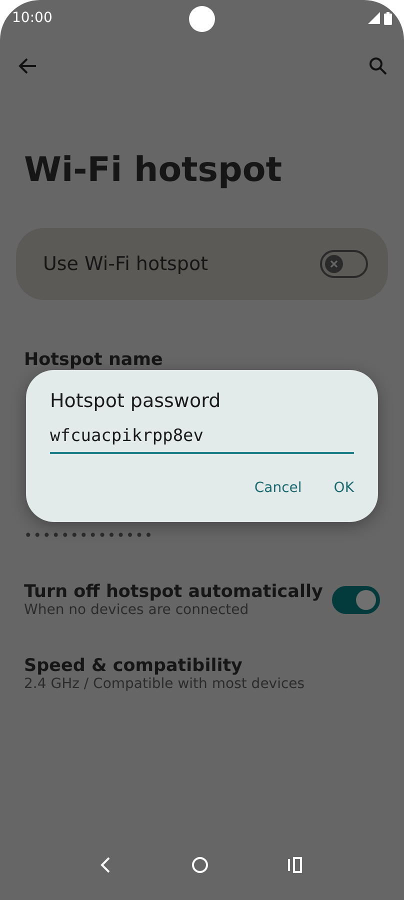  I want to click on password-dots: ••••••••••••••, so click(89, 536).